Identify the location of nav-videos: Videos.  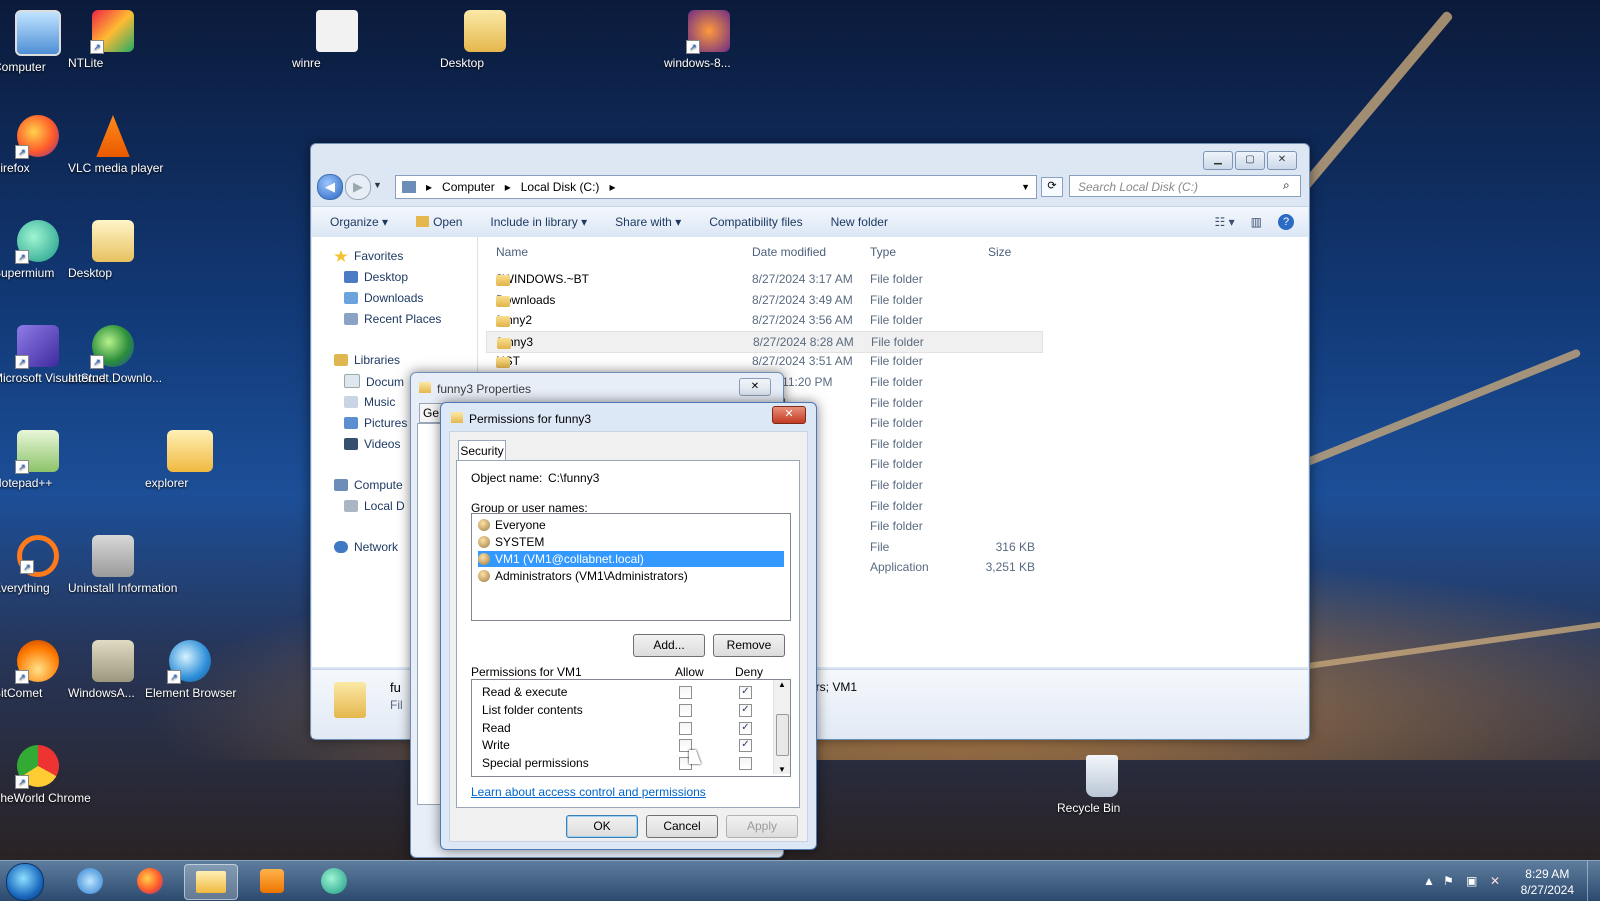
(372, 444).